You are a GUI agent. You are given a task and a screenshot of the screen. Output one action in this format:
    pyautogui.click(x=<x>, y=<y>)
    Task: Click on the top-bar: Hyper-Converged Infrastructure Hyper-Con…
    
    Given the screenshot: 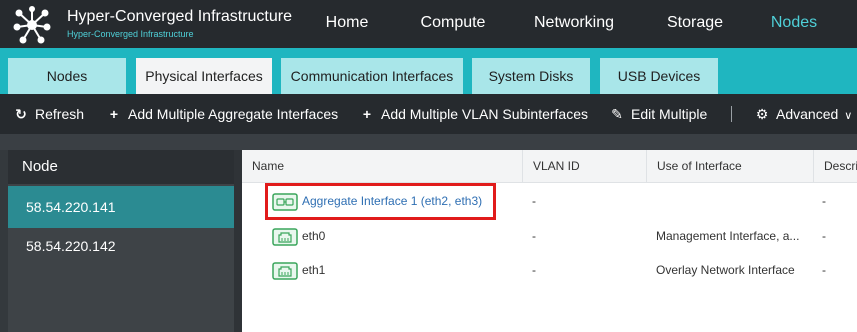 What is the action you would take?
    pyautogui.click(x=428, y=24)
    